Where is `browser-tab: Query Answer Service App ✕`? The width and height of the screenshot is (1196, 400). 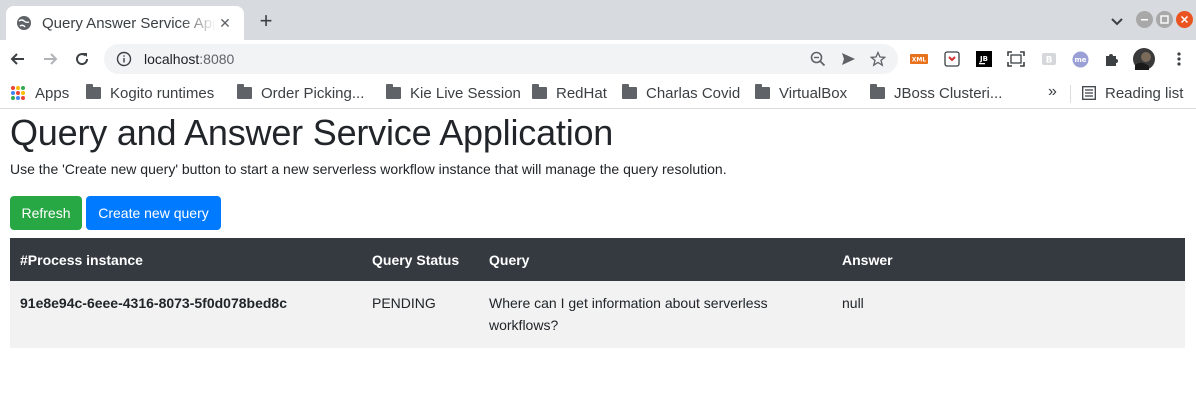
browser-tab: Query Answer Service App ✕ is located at coordinates (125, 23).